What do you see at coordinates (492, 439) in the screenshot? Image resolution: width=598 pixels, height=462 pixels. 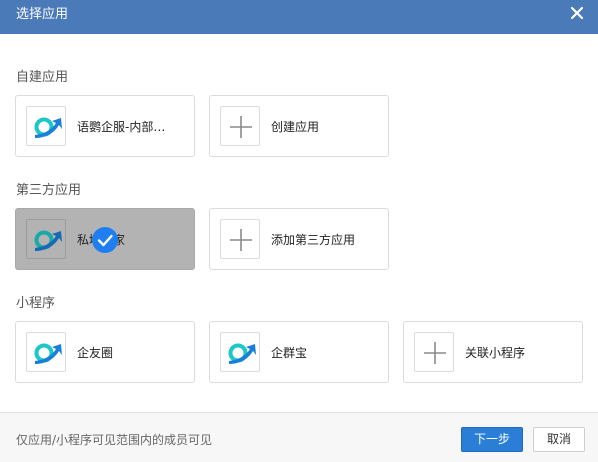 I see `next-button: 下一步` at bounding box center [492, 439].